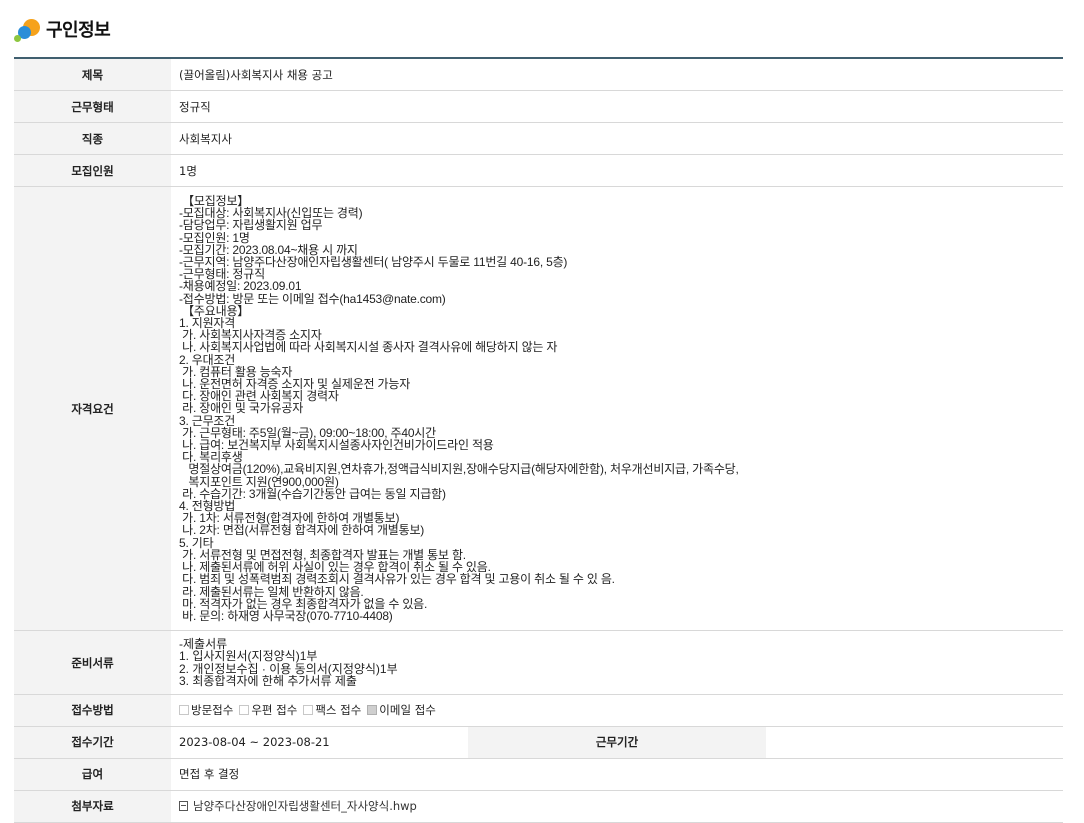  I want to click on row-title: 제목 (끌어올림)사회복지사 채용 공고, so click(538, 74).